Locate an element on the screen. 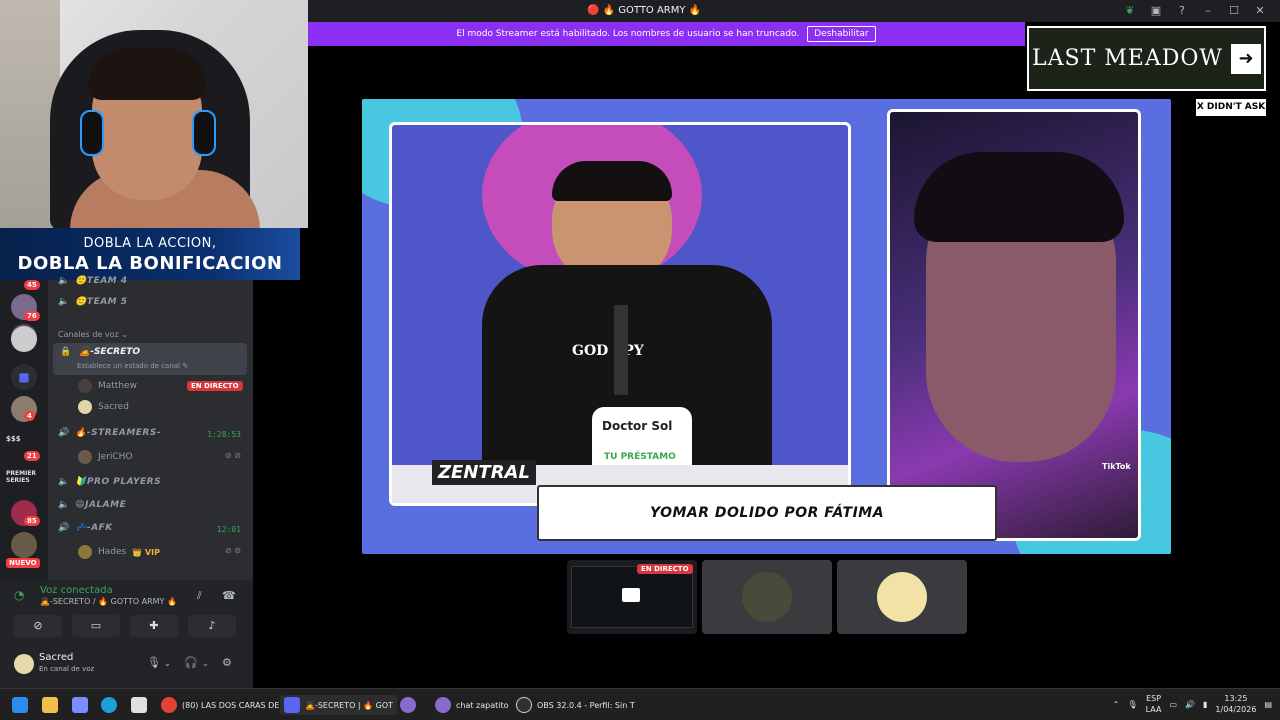 This screenshot has height=720, width=1280. channel-streamers: 🔊 🔥-STREAMERS- is located at coordinates (109, 433).